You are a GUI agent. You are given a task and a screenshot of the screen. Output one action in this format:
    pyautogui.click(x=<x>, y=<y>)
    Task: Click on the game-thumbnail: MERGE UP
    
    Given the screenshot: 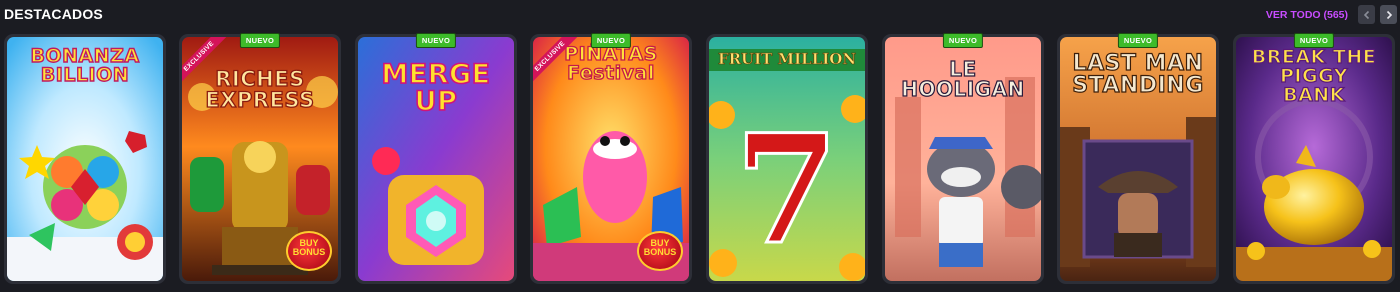 What is the action you would take?
    pyautogui.click(x=436, y=159)
    